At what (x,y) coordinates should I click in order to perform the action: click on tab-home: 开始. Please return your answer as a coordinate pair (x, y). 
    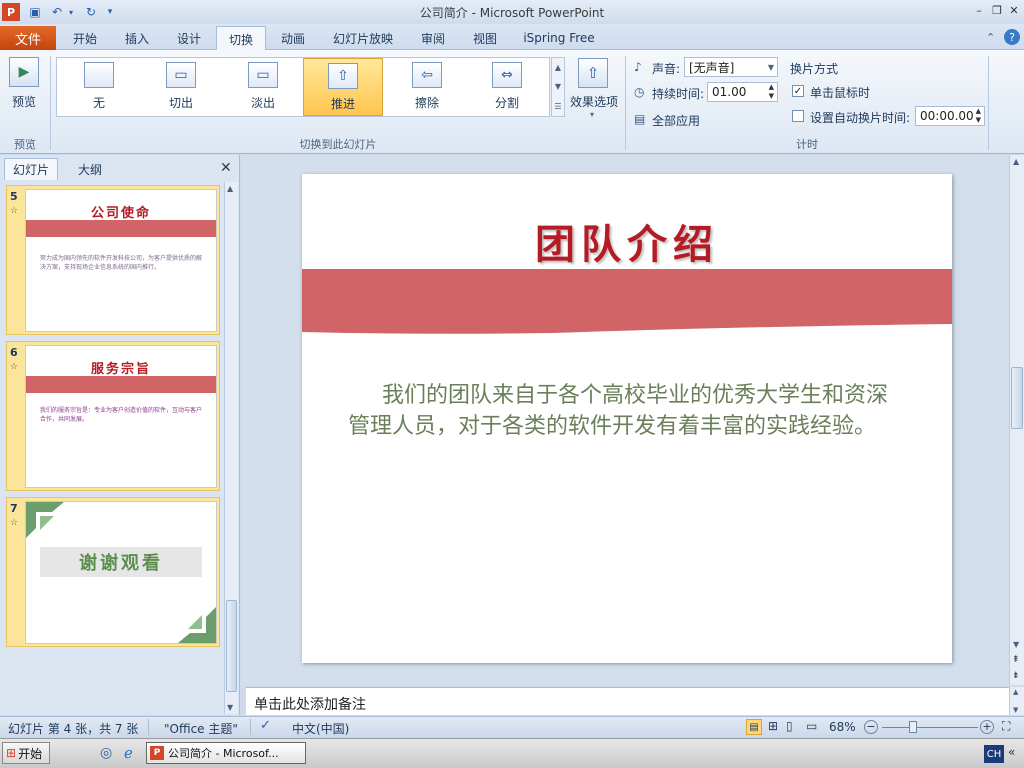
    Looking at the image, I should click on (85, 38).